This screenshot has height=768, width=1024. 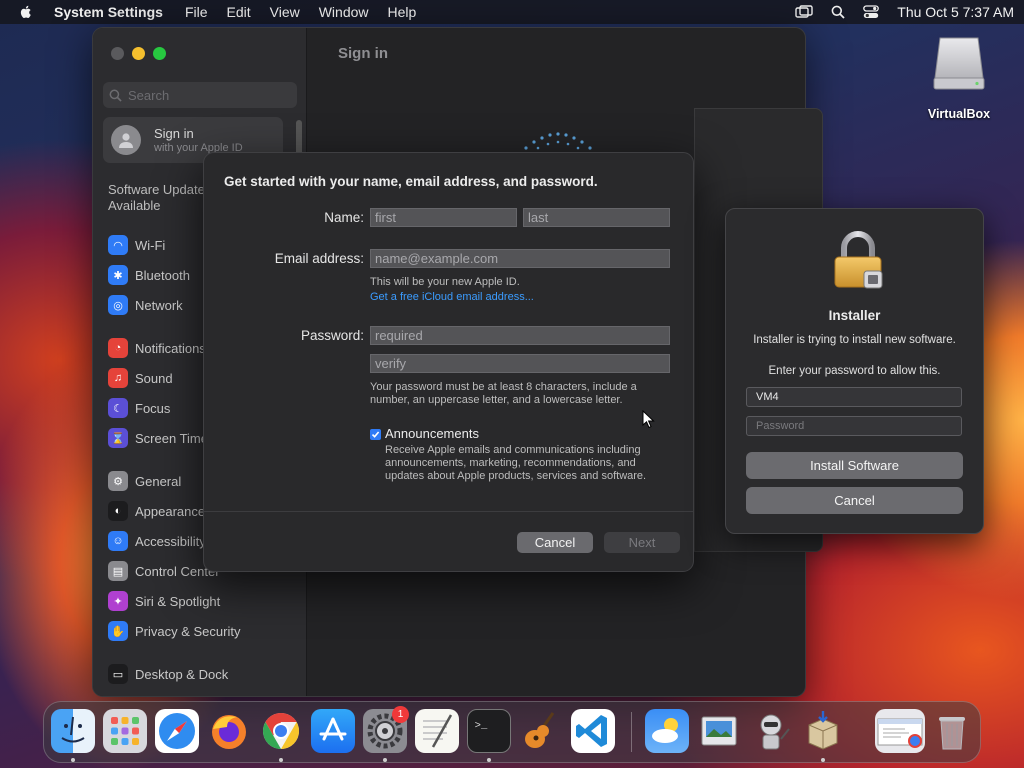 I want to click on sidebar-item-label: Notifications, so click(x=170, y=348).